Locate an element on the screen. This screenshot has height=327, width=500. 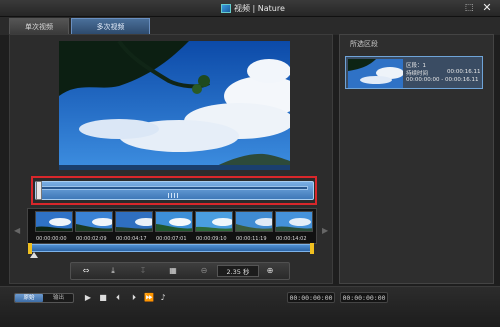
tab-single-video: 单次视频 is located at coordinates (39, 26).